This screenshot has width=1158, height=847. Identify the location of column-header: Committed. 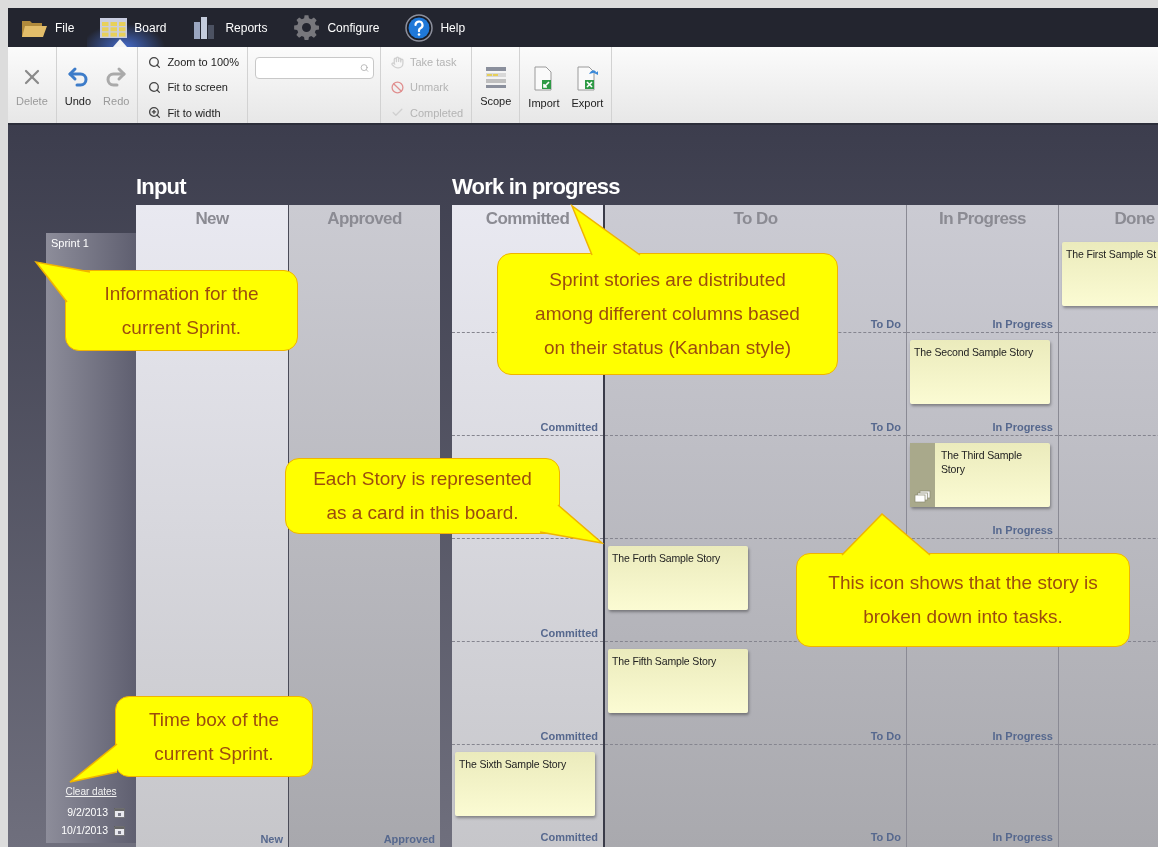
(527, 219).